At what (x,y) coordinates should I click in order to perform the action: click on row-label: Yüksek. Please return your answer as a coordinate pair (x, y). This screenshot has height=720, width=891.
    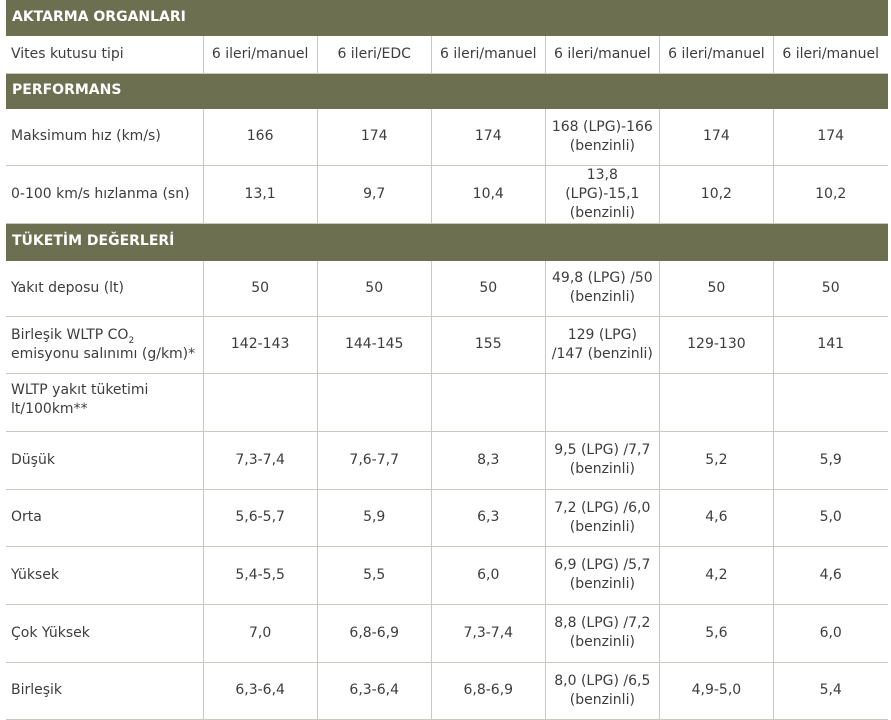
    Looking at the image, I should click on (105, 575).